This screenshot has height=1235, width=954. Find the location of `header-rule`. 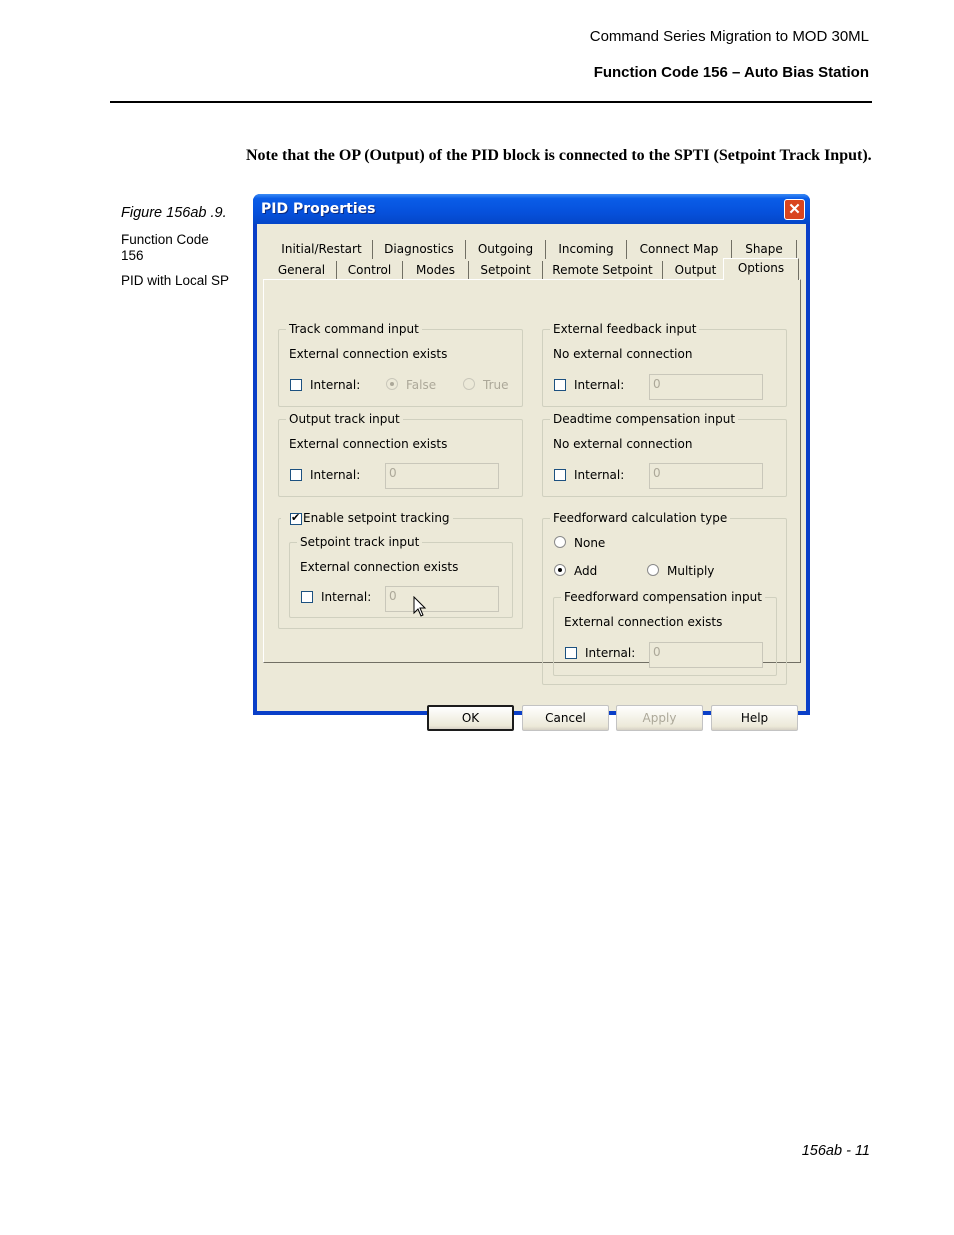

header-rule is located at coordinates (491, 102).